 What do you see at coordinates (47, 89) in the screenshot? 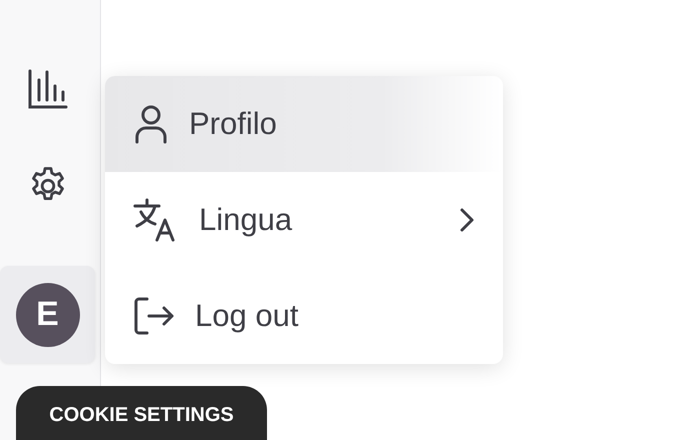
I see `bar-chart-icon` at bounding box center [47, 89].